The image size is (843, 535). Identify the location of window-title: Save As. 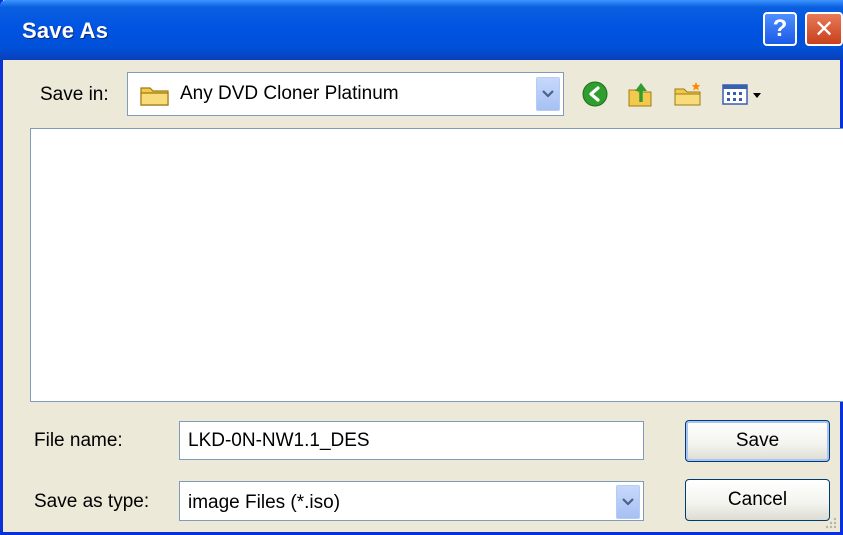
(65, 30).